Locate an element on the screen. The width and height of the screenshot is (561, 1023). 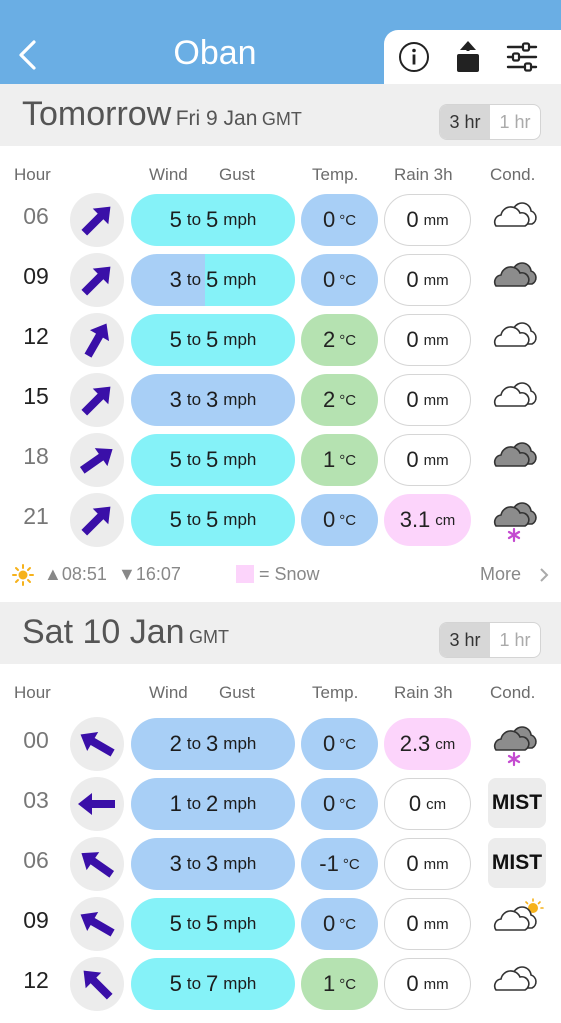
forecast-row: 03 1 to 2 mph 0 °C 0 cm MIST is located at coordinates (280, 804).